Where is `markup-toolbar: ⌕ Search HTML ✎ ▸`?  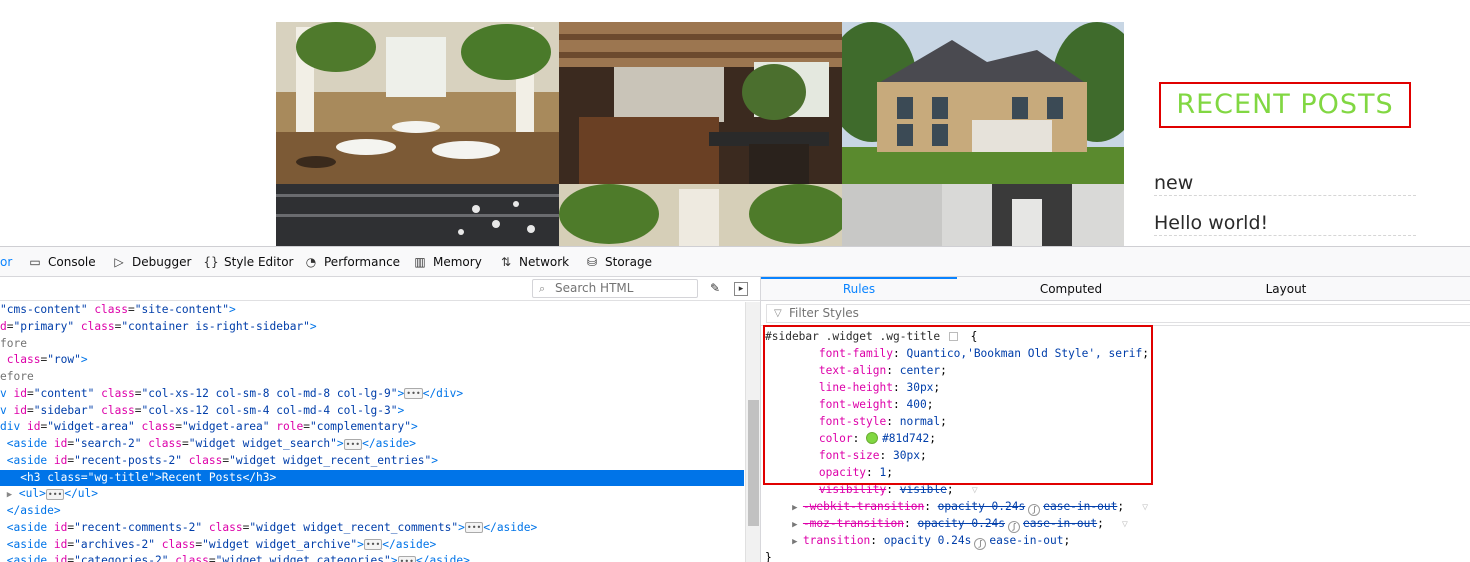 markup-toolbar: ⌕ Search HTML ✎ ▸ is located at coordinates (380, 289).